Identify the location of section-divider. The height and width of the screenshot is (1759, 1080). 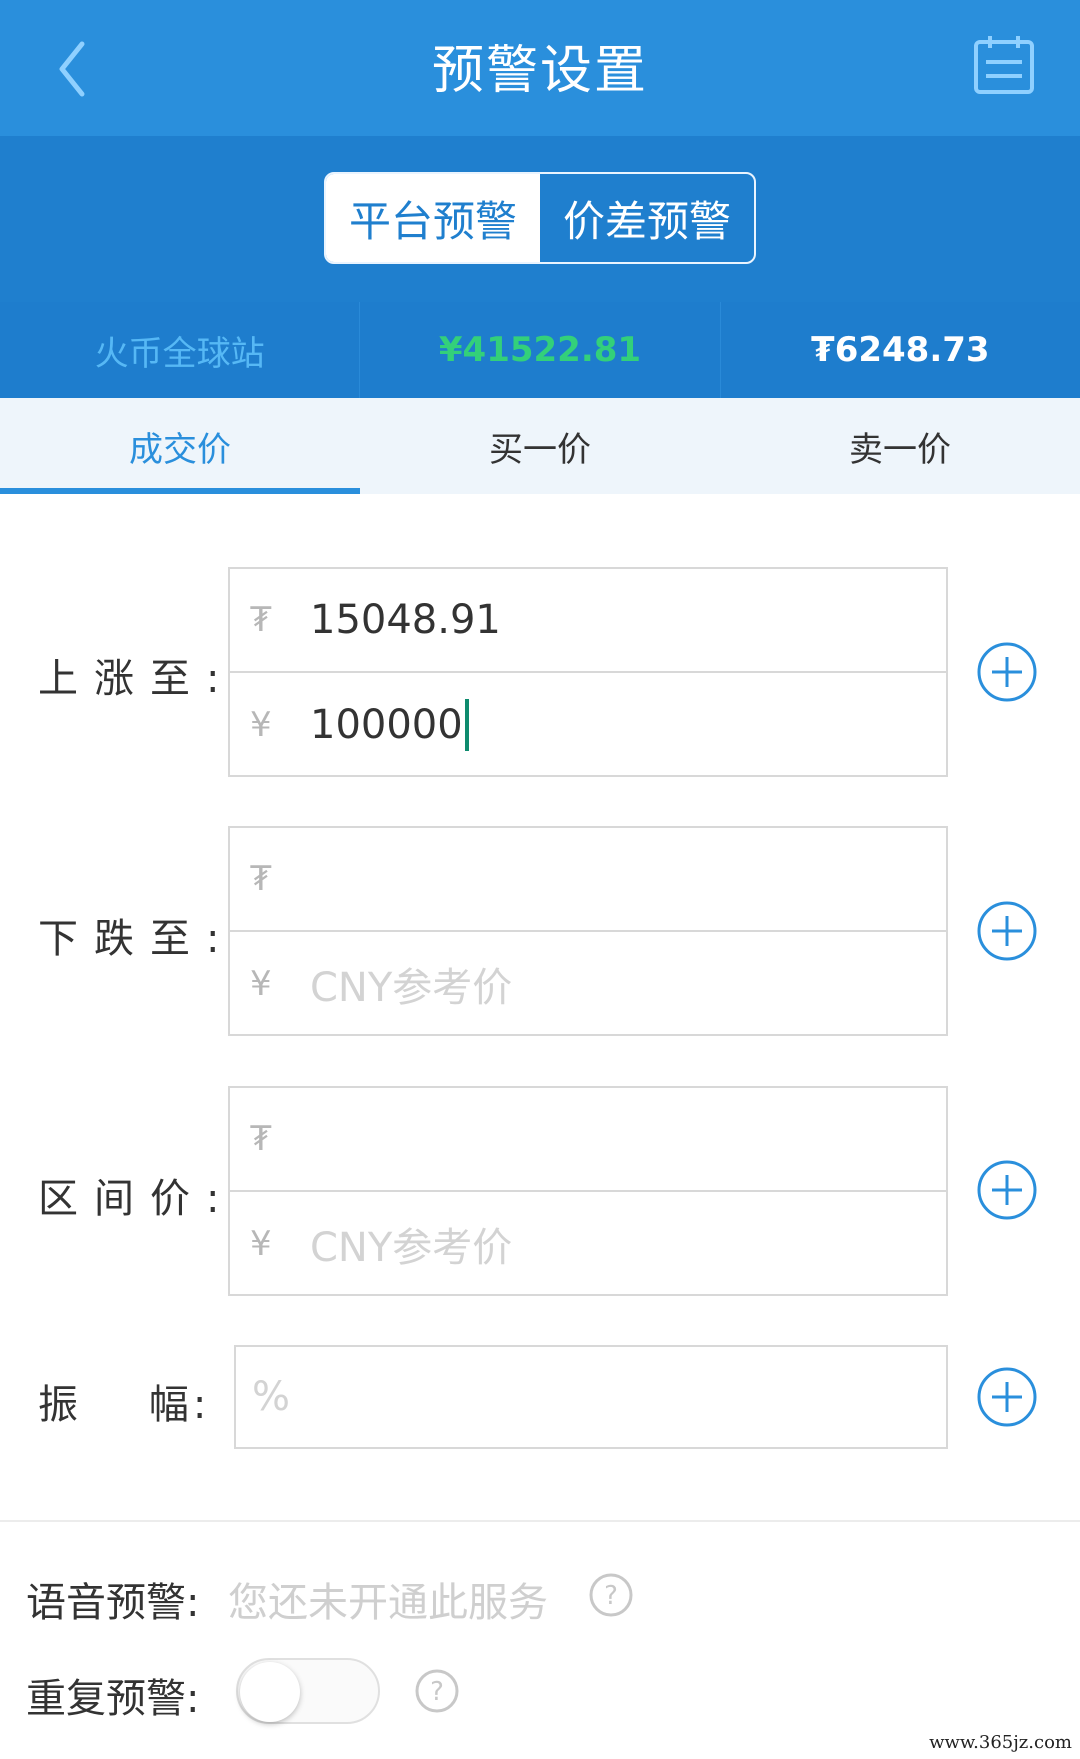
(540, 1521).